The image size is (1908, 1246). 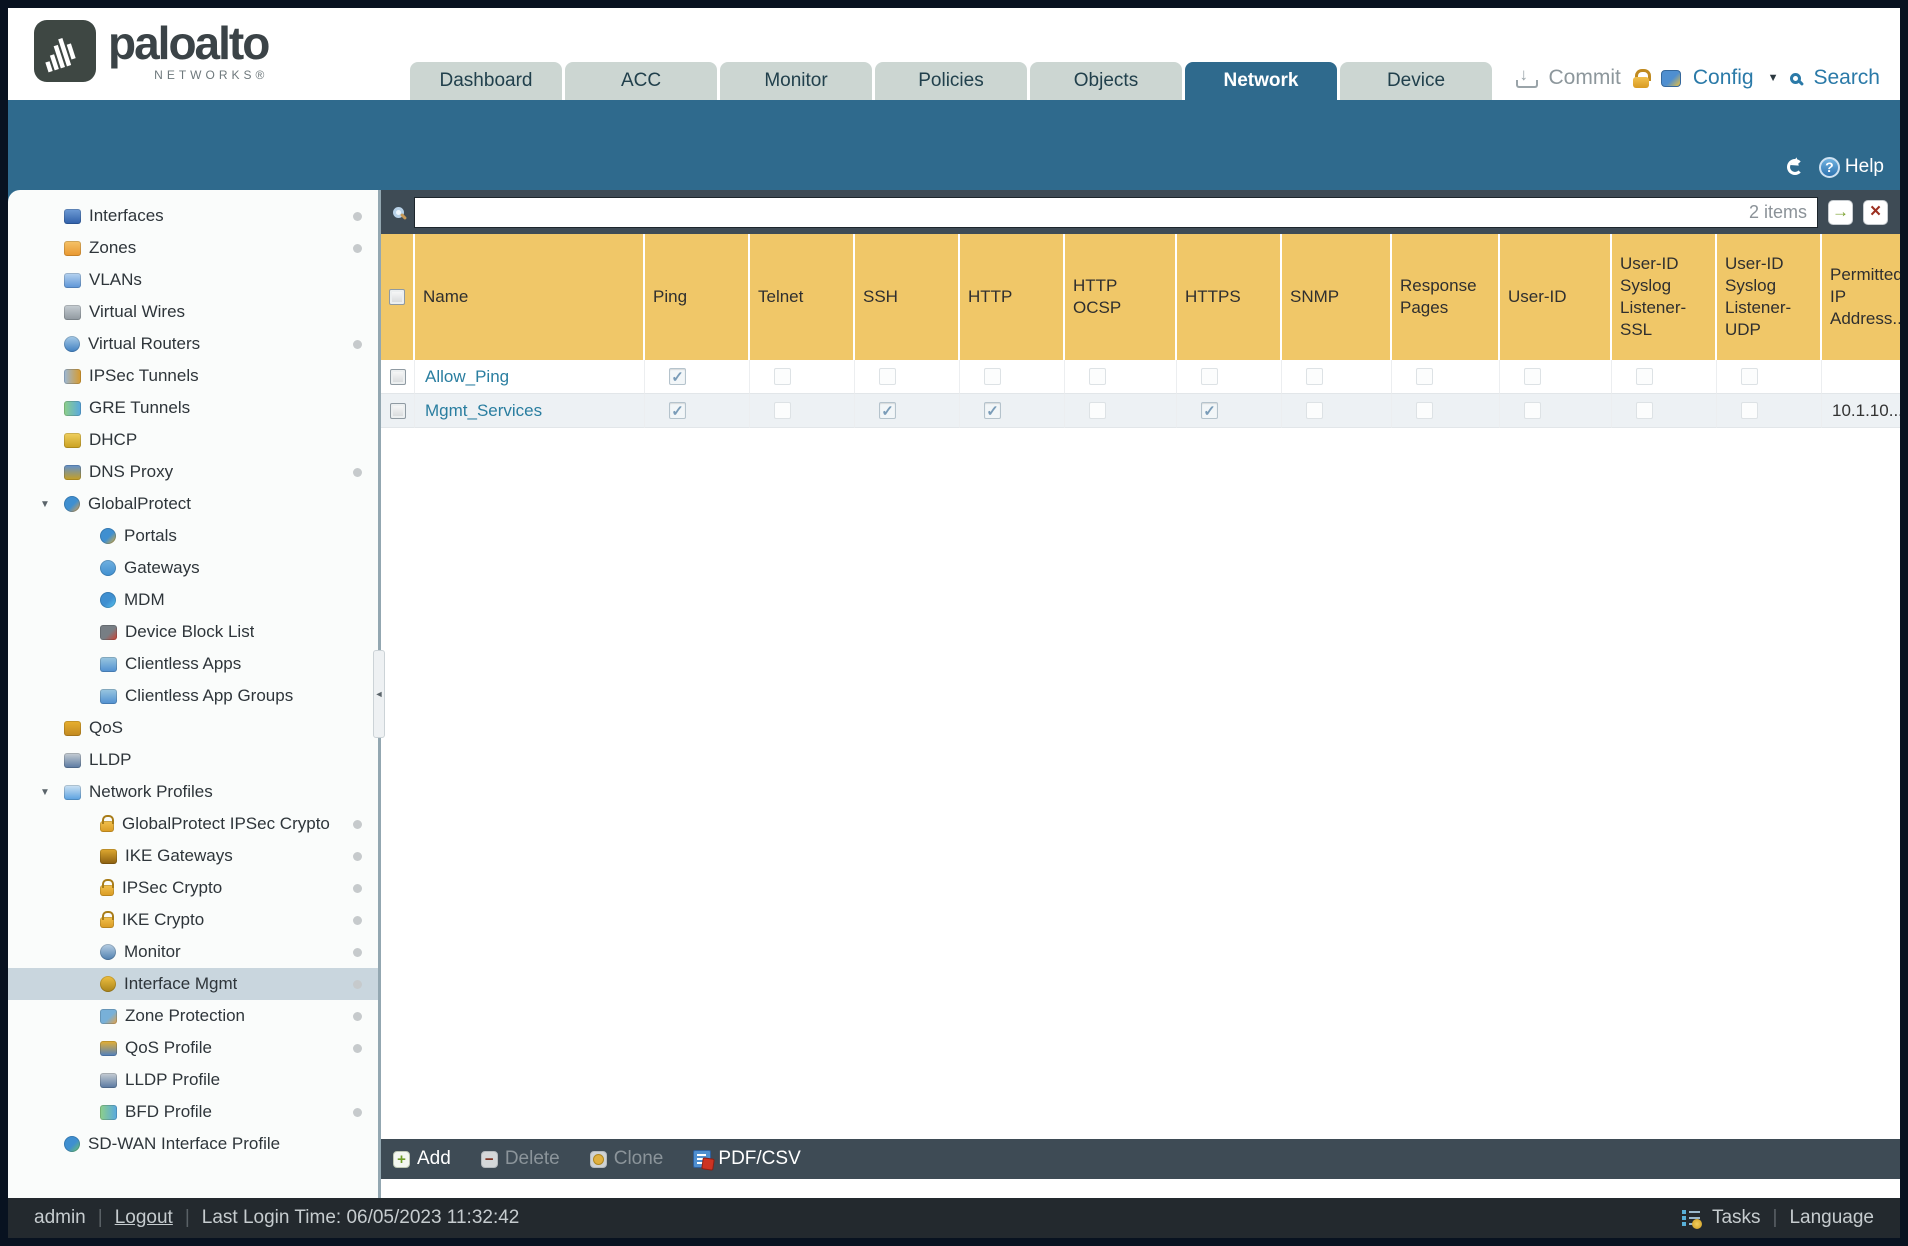 I want to click on sidebar-item-ipsec-tunnels: IPSec Tunnels, so click(x=193, y=376).